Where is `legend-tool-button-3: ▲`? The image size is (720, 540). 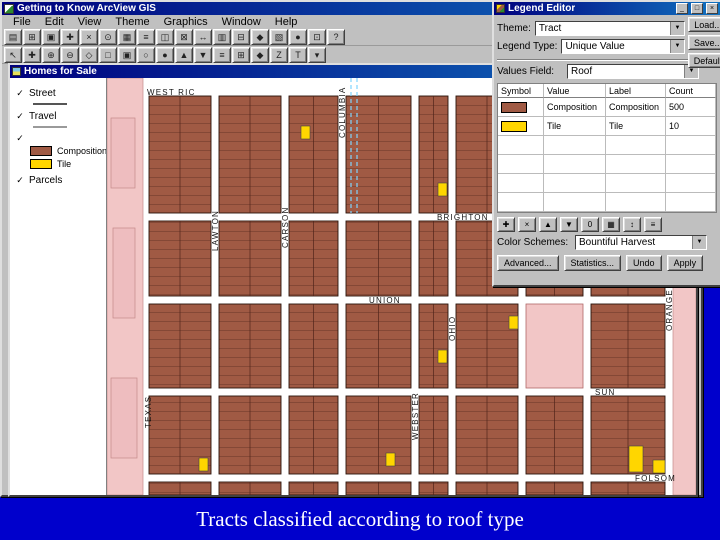
legend-tool-button-3: ▲ is located at coordinates (548, 224).